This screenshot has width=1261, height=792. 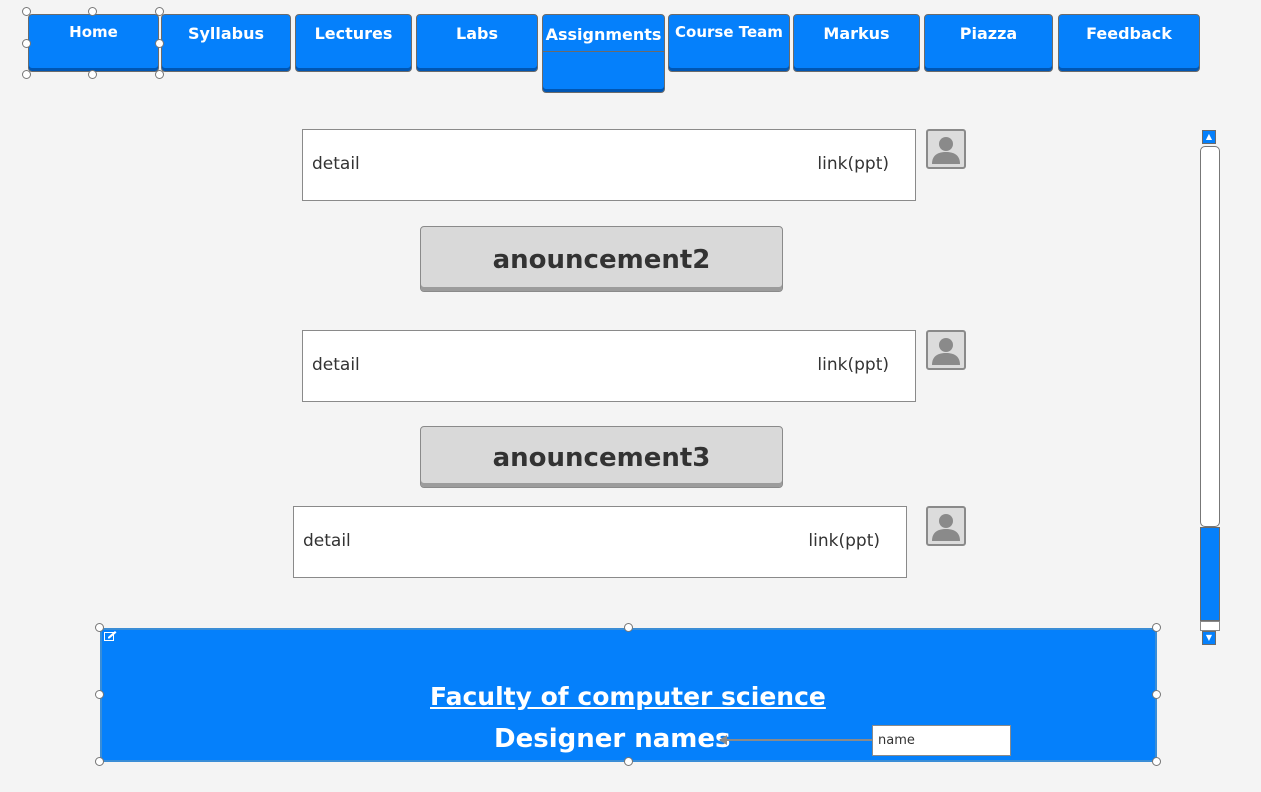 What do you see at coordinates (1210, 336) in the screenshot?
I see `scroll-track` at bounding box center [1210, 336].